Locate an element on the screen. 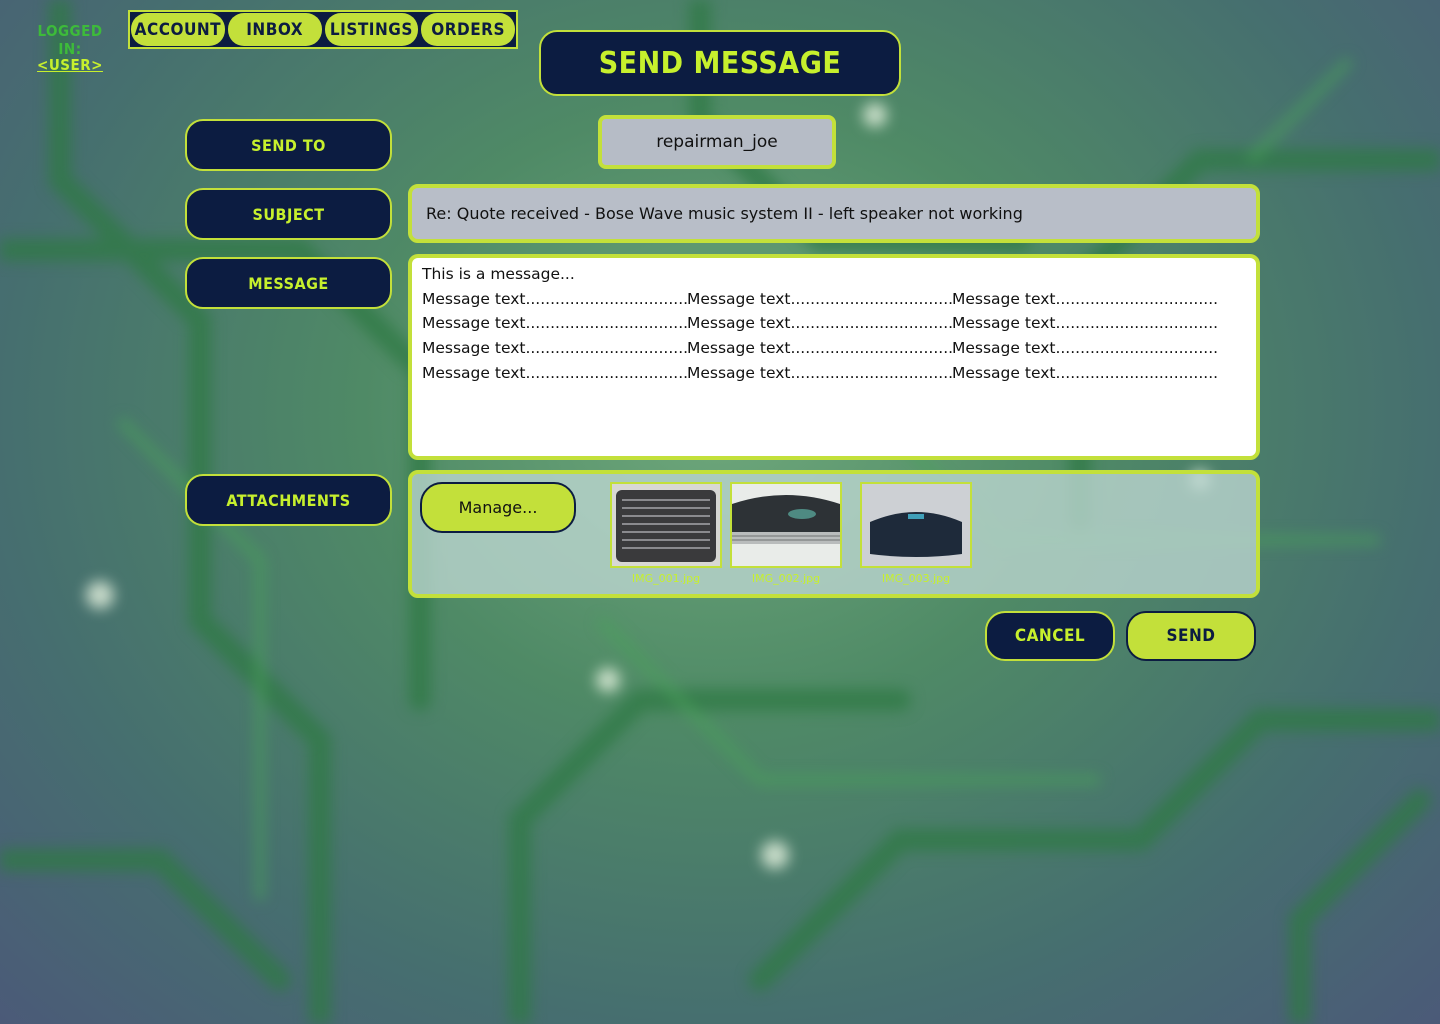 The image size is (1440, 1024). send-to-field: repairman_joe is located at coordinates (717, 142).